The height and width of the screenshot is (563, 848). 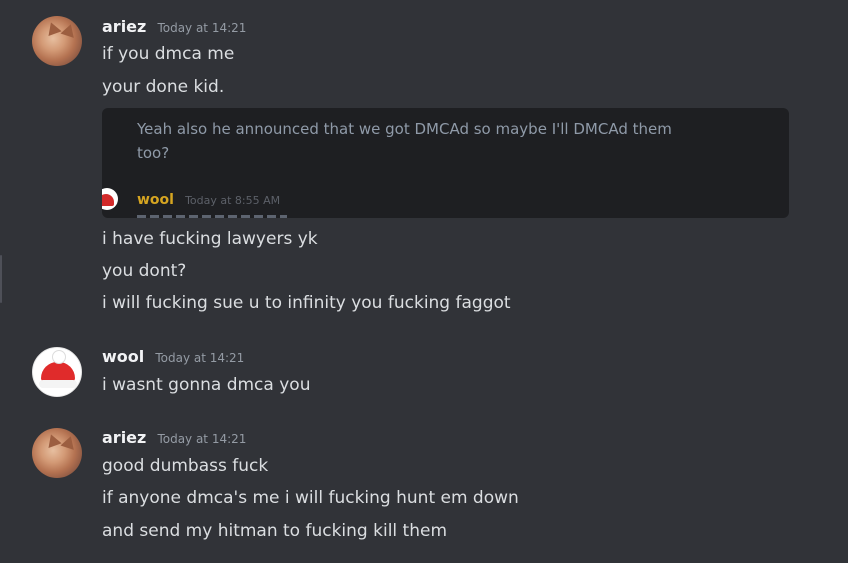 I want to click on embed-timestamp: Today at 8:55 AM, so click(x=233, y=200).